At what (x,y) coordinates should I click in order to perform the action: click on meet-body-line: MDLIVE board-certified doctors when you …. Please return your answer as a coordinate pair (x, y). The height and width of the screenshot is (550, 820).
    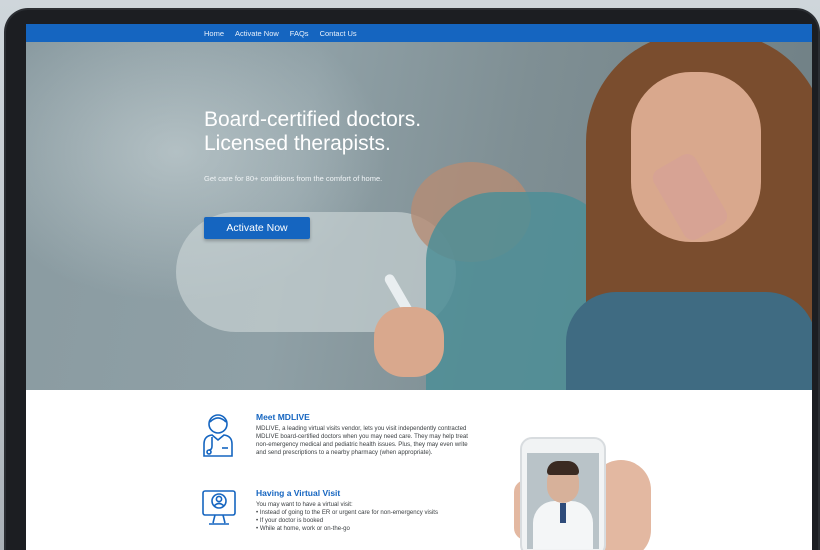
    Looking at the image, I should click on (362, 436).